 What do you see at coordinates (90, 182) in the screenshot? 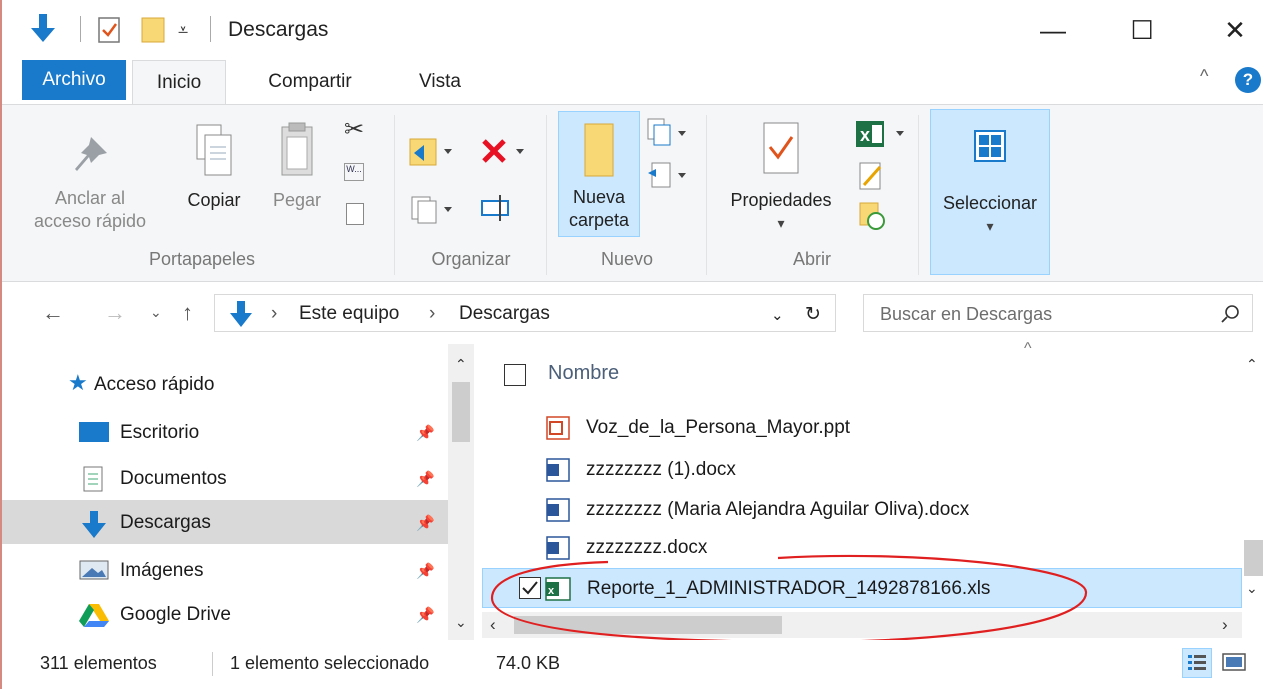
I see `pin-quick-access-button: Anclar al acceso rápido` at bounding box center [90, 182].